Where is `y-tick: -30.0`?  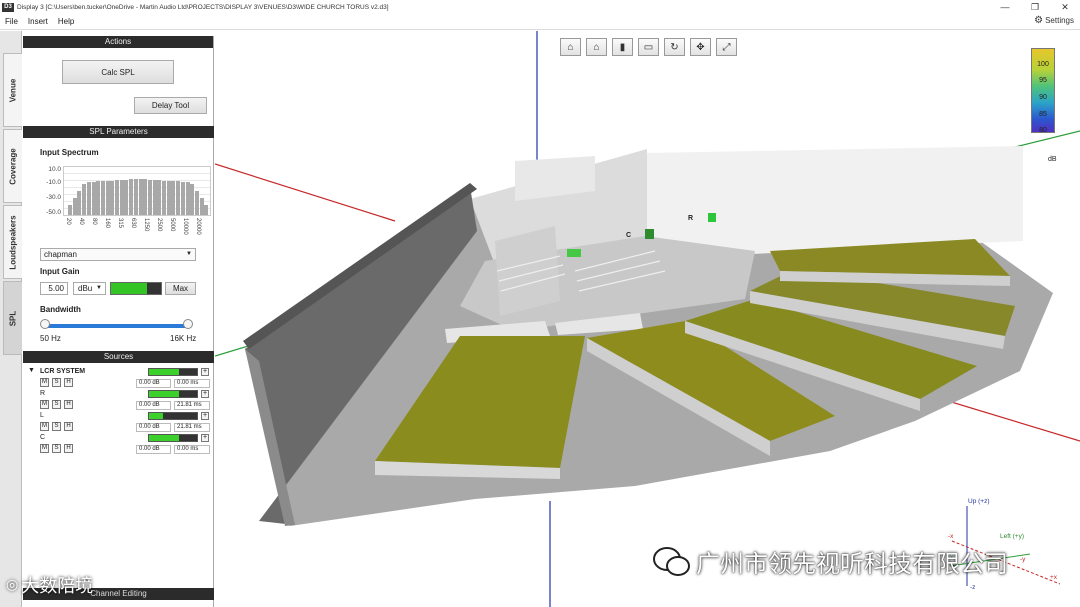
y-tick: -30.0 is located at coordinates (53, 197).